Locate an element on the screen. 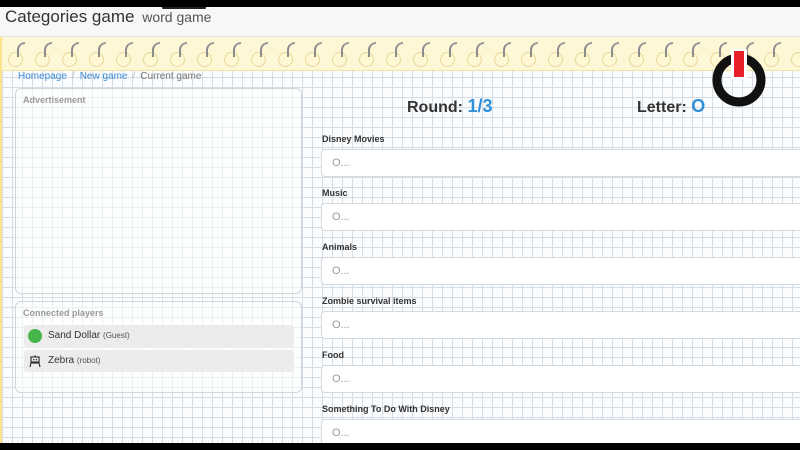  round-indicator: Round: 1/3 is located at coordinates (449, 106).